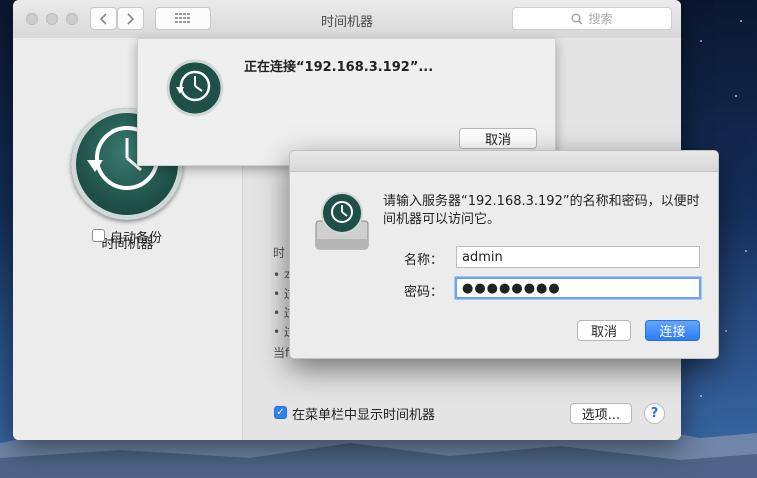  Describe the element at coordinates (136, 238) in the screenshot. I see `auto-backup-label: 自动备份` at that location.